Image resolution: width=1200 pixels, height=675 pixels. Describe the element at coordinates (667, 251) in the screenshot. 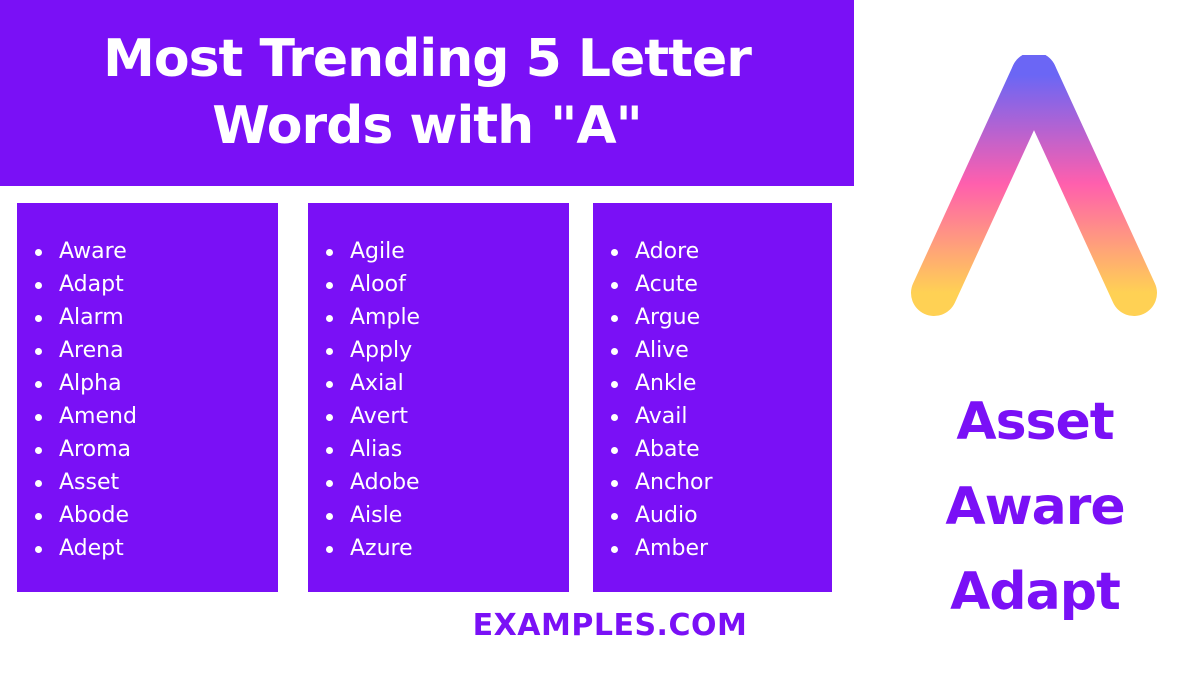

I see `word-text: Adore` at that location.